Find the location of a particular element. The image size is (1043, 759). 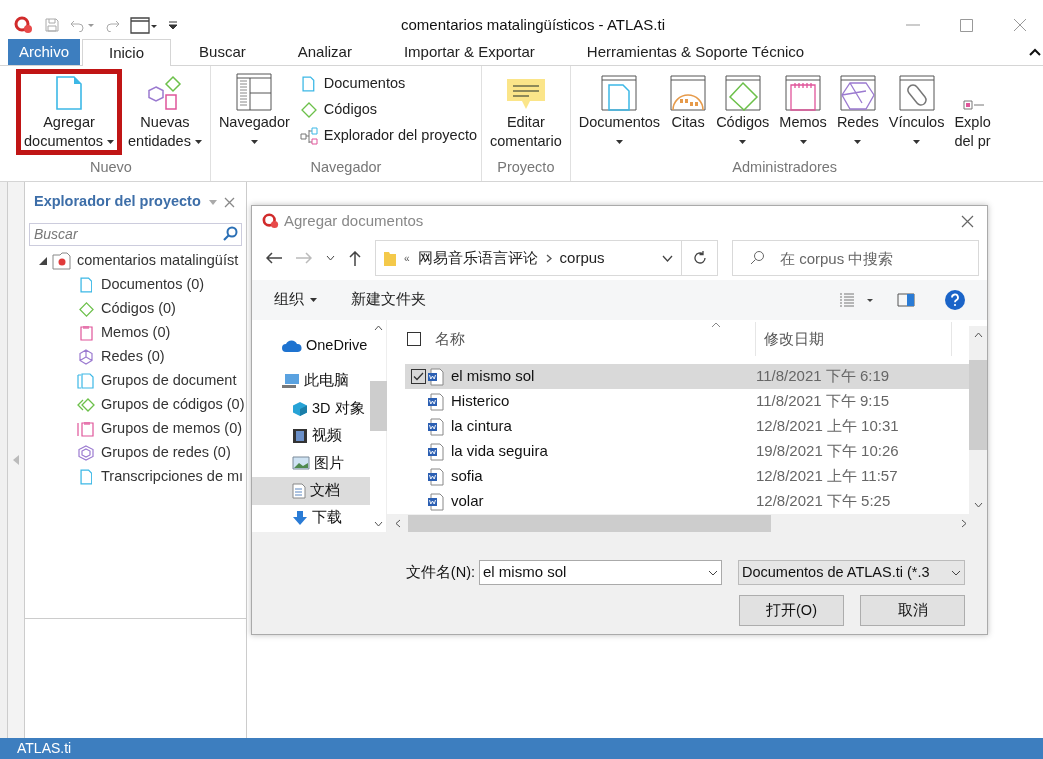

ribbon-button: Navegador is located at coordinates (254, 110).